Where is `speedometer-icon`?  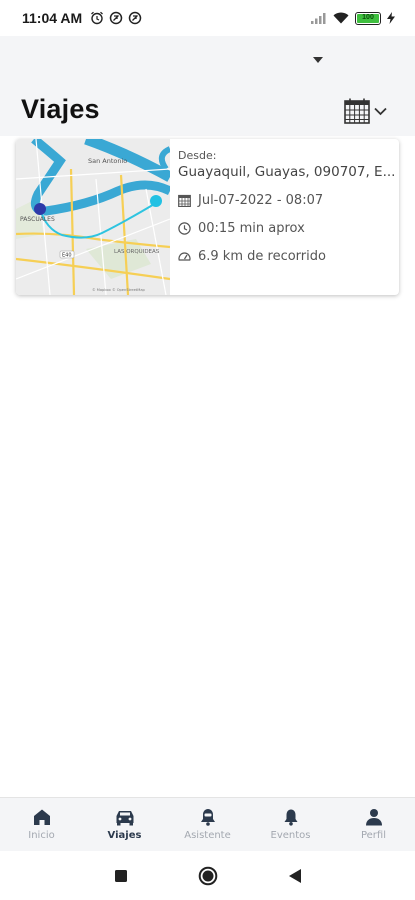
speedometer-icon is located at coordinates (184, 256).